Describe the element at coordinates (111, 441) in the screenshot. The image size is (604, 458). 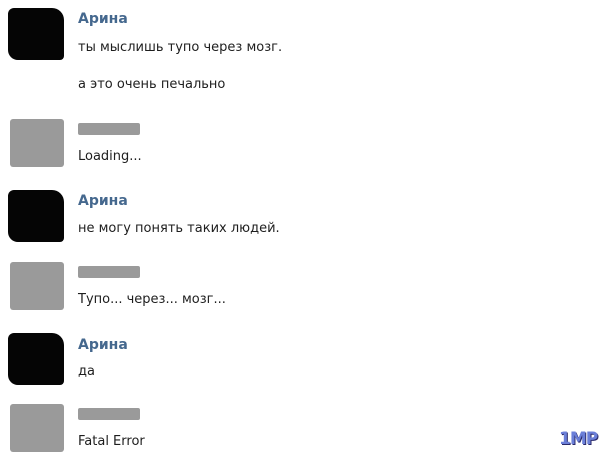
I see `message-text: Fatal Error` at that location.